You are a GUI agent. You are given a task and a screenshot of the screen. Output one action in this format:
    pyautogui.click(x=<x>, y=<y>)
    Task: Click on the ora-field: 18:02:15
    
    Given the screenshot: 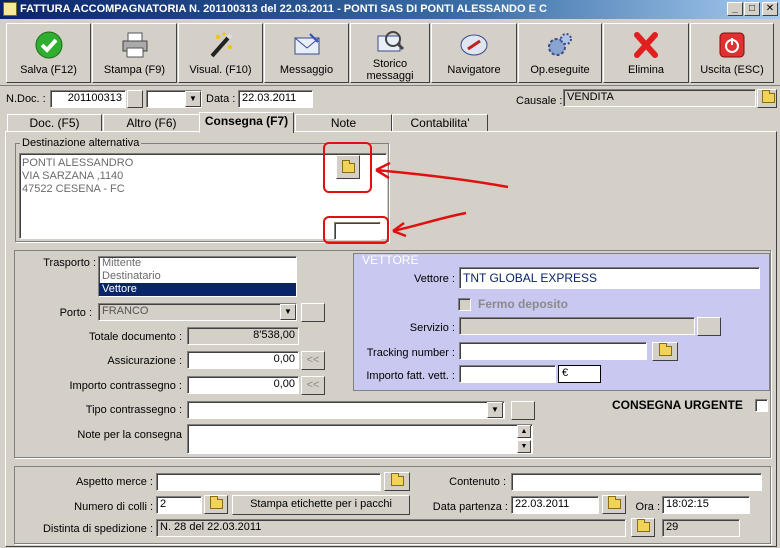 What is the action you would take?
    pyautogui.click(x=706, y=505)
    